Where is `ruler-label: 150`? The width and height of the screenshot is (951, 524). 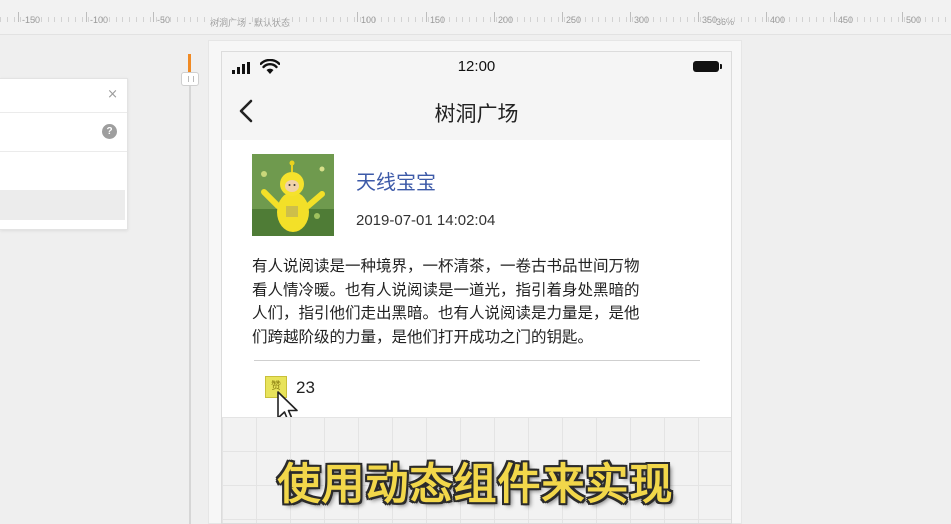
ruler-label: 150 is located at coordinates (438, 20).